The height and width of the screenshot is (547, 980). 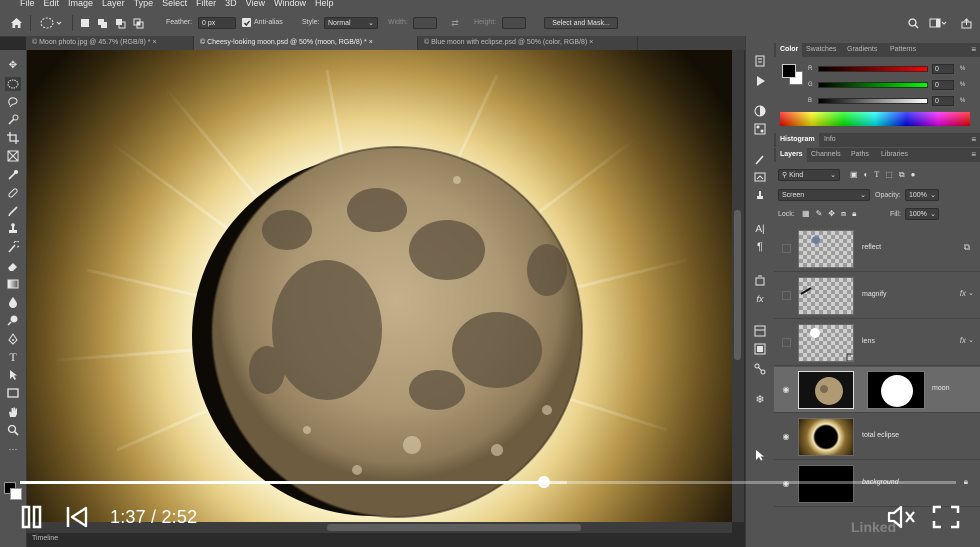 I want to click on tab-layers: Layers, so click(x=791, y=155).